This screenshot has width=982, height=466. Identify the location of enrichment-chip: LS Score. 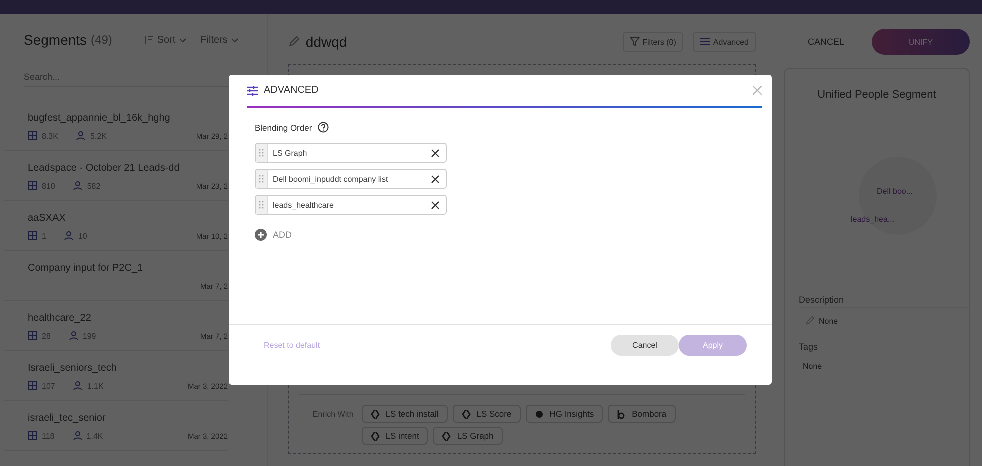
(486, 414).